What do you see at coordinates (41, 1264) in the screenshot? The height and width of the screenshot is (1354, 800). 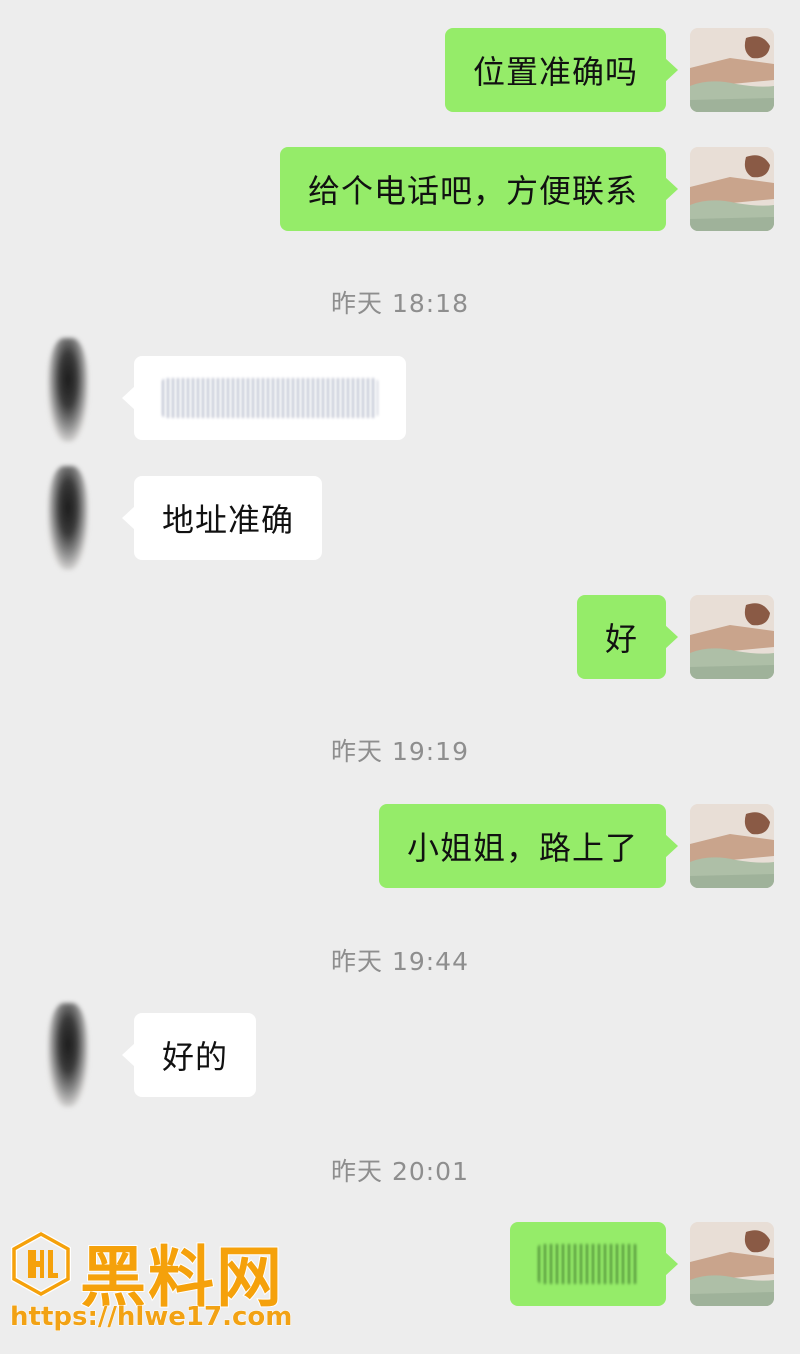 I see `hl-logo-icon` at bounding box center [41, 1264].